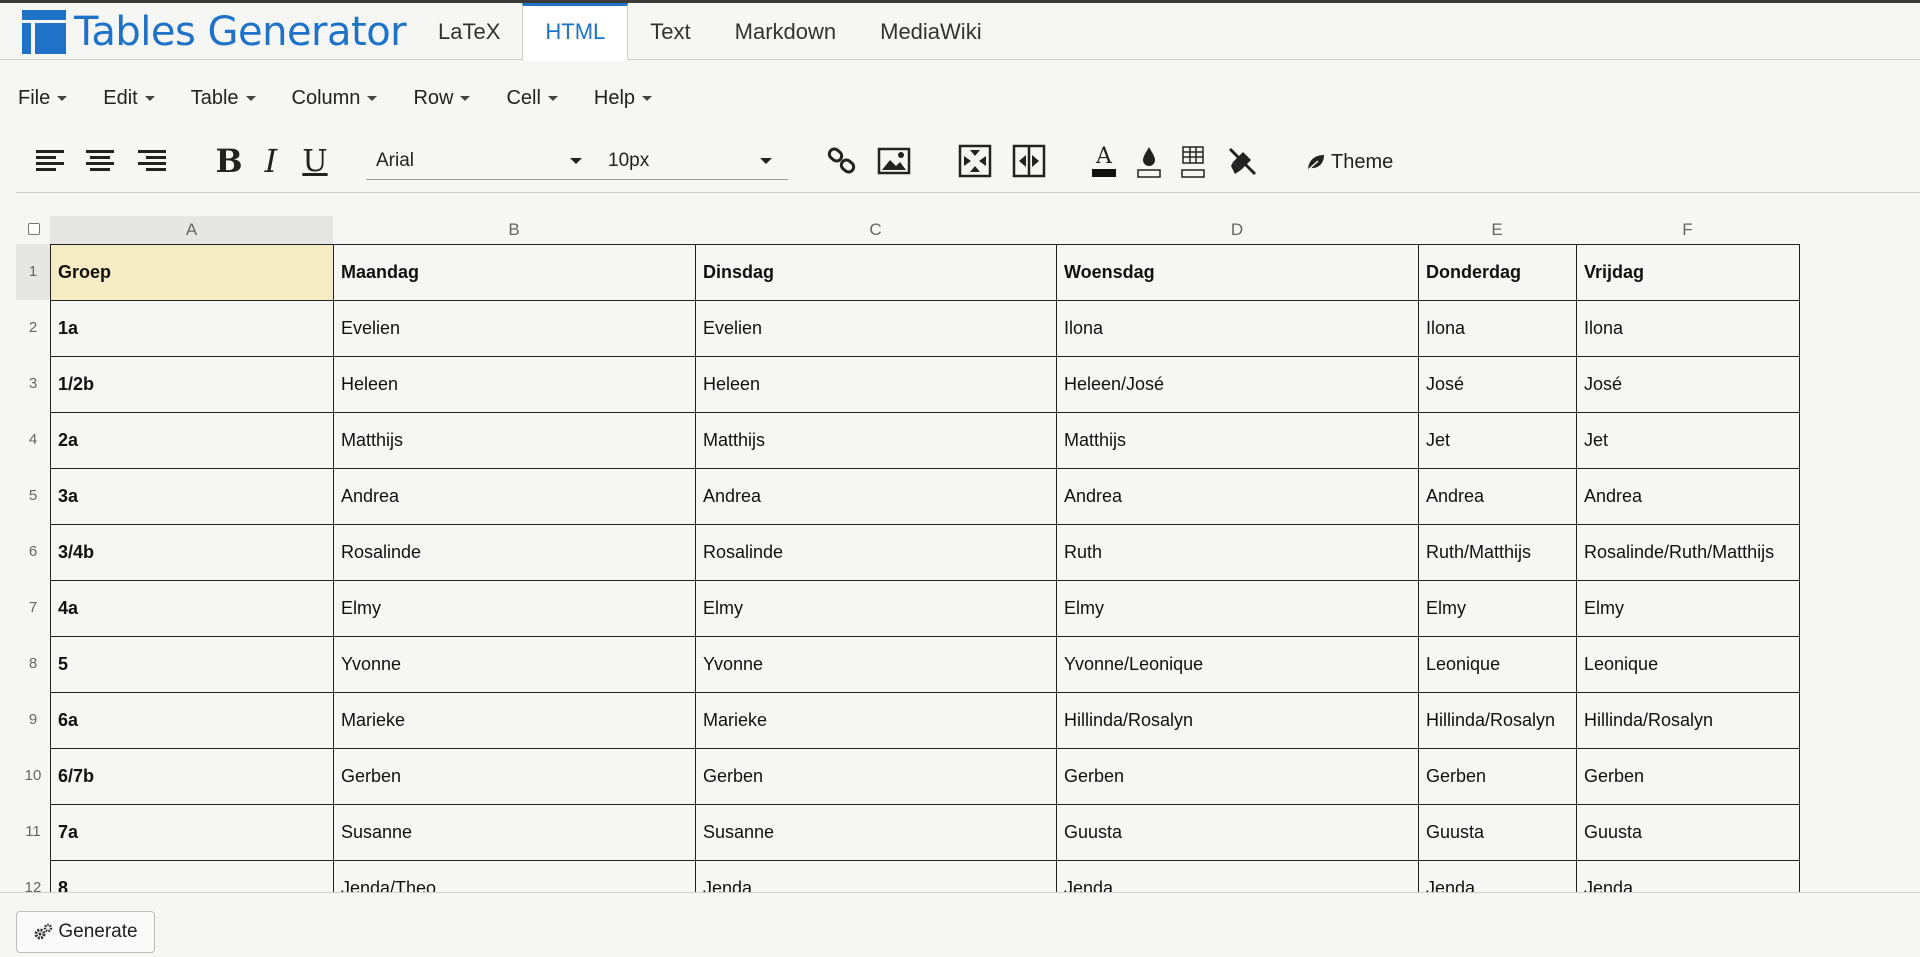 The image size is (1920, 957). What do you see at coordinates (514, 552) in the screenshot?
I see `table-cell: Rosalinde` at bounding box center [514, 552].